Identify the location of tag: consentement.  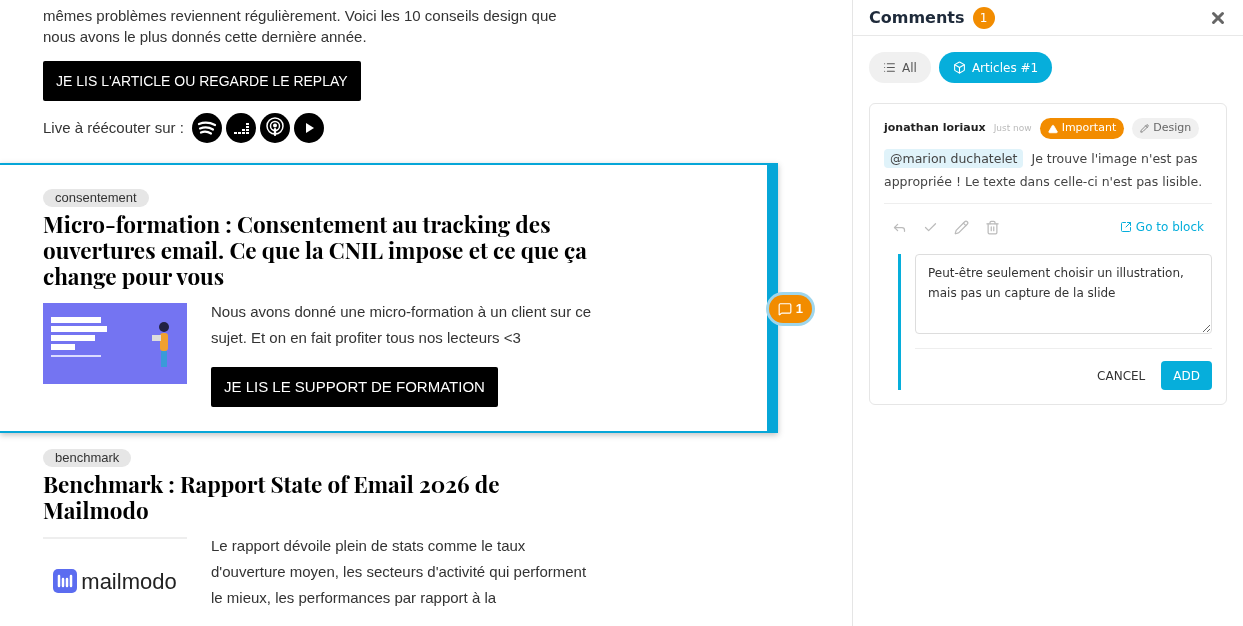
(96, 198).